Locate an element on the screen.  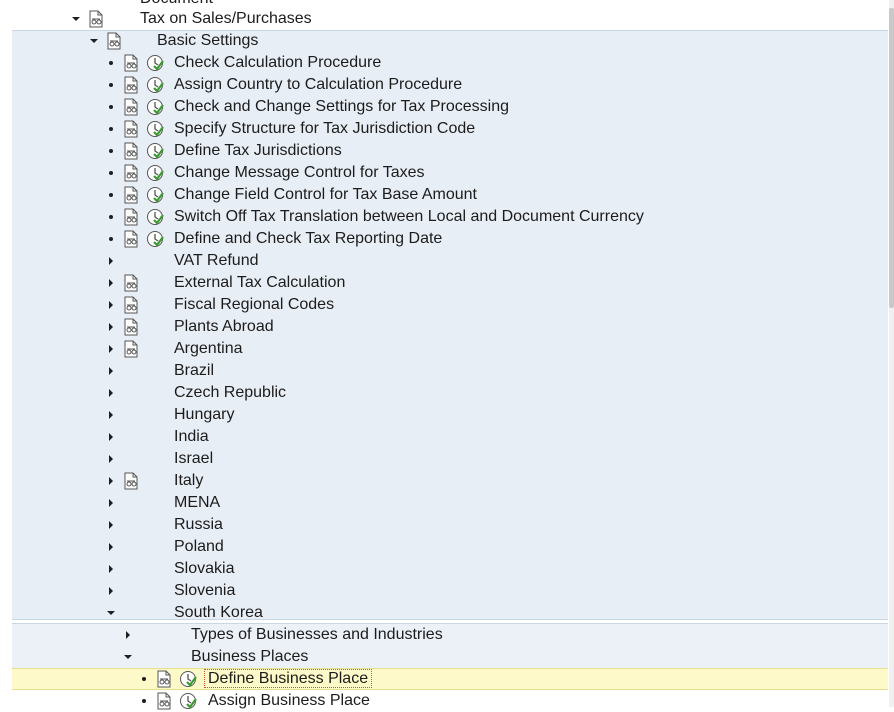
tree-node-define-business-place: Define Business Place is located at coordinates (450, 679).